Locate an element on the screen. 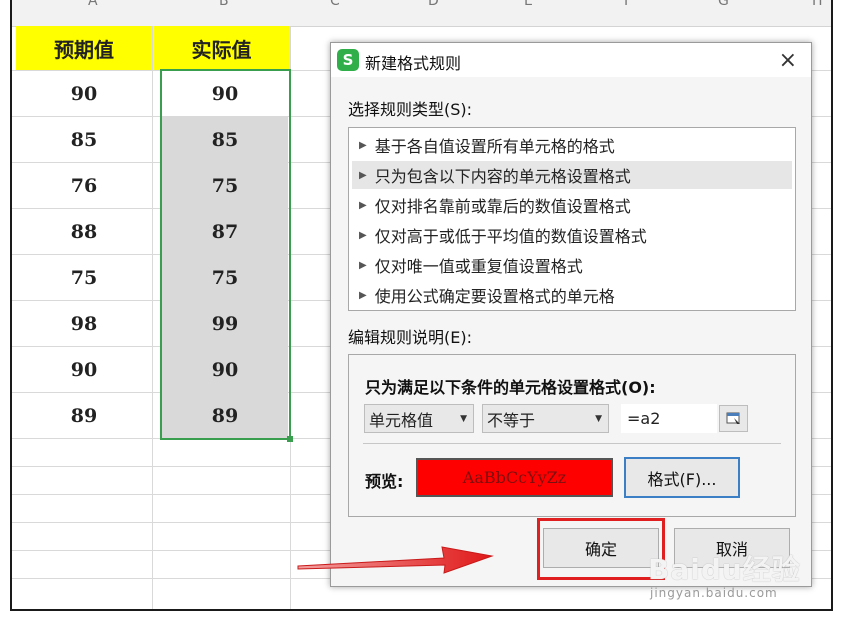 This screenshot has width=843, height=623. col-letter-f: F is located at coordinates (628, 4).